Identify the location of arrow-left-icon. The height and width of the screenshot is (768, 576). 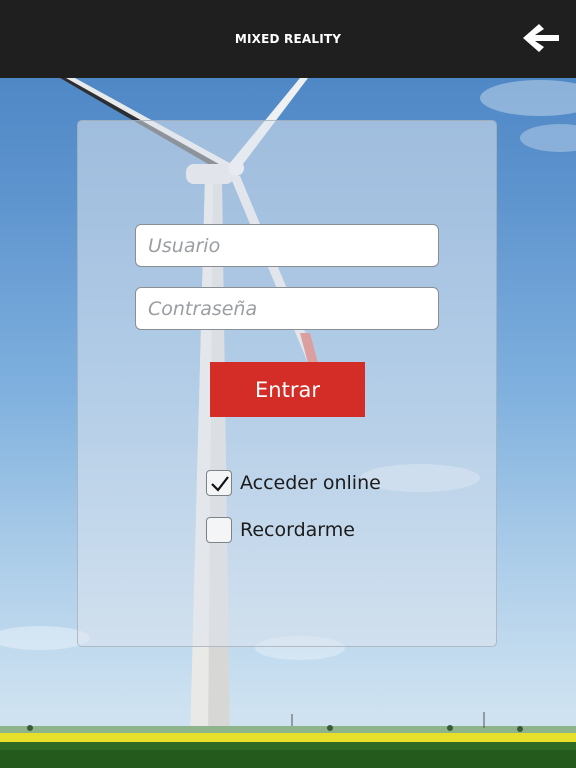
(541, 38).